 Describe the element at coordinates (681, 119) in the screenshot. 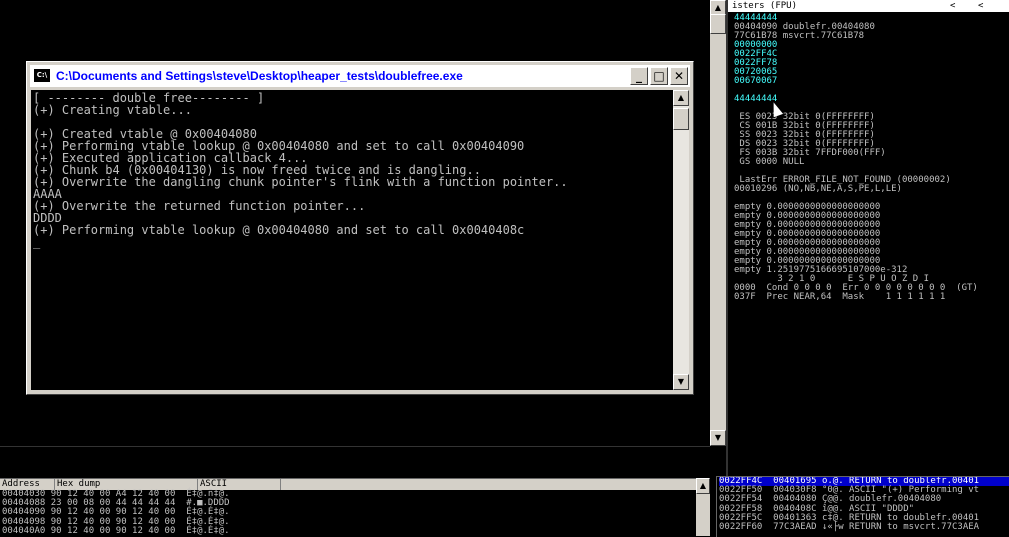

I see `console-scroll-thumb` at that location.